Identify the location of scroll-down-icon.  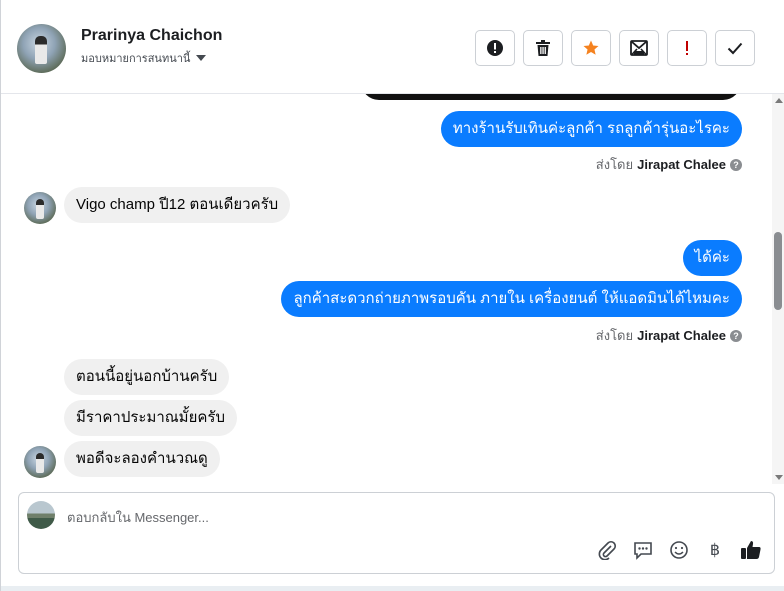
(779, 477).